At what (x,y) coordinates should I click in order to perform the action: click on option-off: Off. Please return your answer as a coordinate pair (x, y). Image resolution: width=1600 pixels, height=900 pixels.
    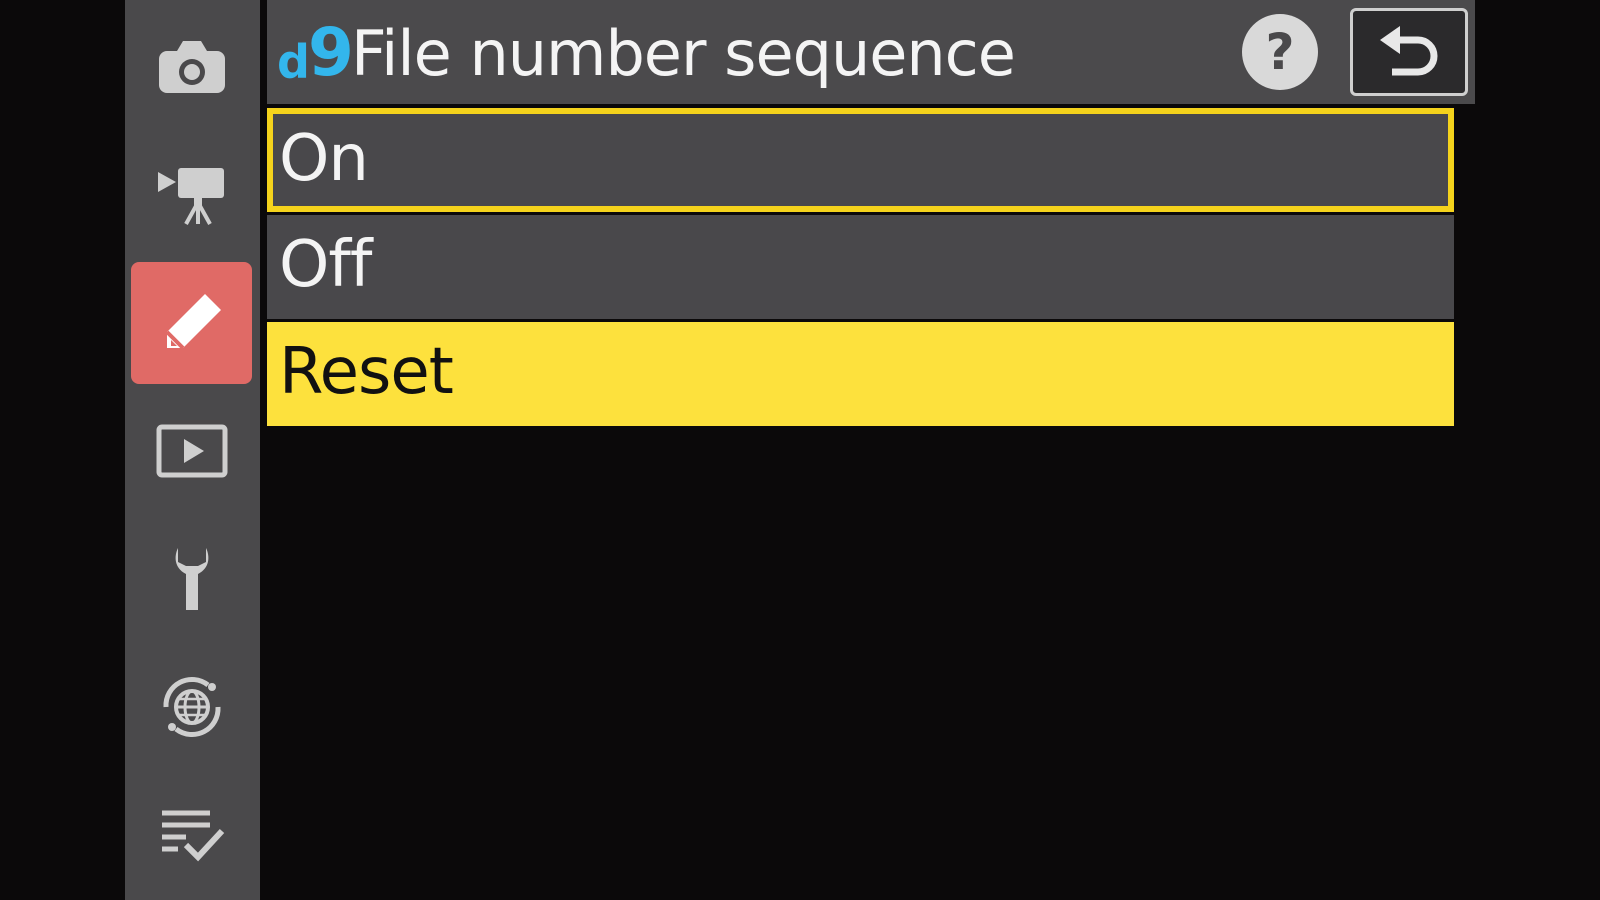
    Looking at the image, I should click on (860, 267).